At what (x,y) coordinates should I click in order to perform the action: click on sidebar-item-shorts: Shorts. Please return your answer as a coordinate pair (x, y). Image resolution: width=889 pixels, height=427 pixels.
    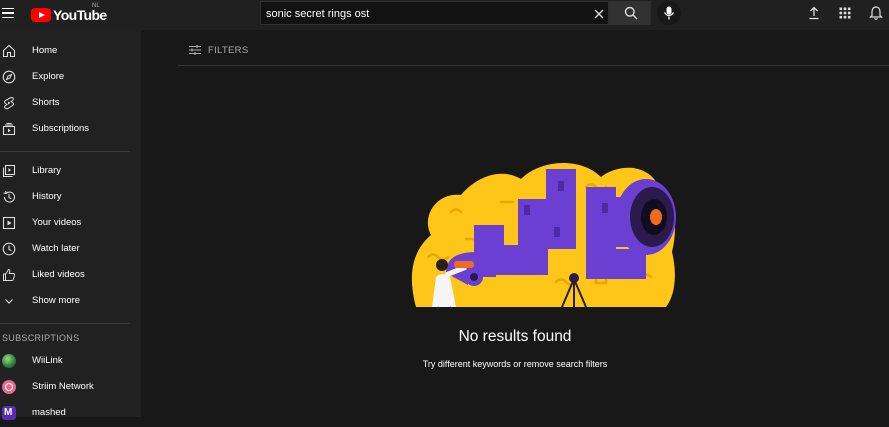
    Looking at the image, I should click on (70, 104).